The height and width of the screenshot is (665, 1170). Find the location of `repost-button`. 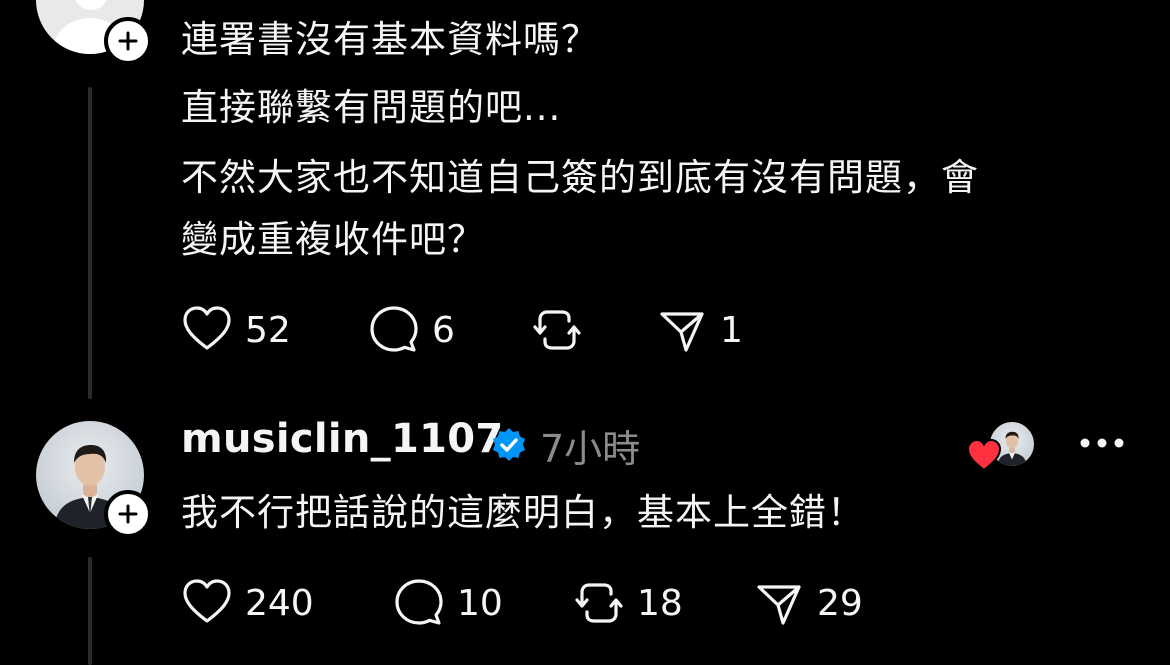

repost-button is located at coordinates (593, 330).